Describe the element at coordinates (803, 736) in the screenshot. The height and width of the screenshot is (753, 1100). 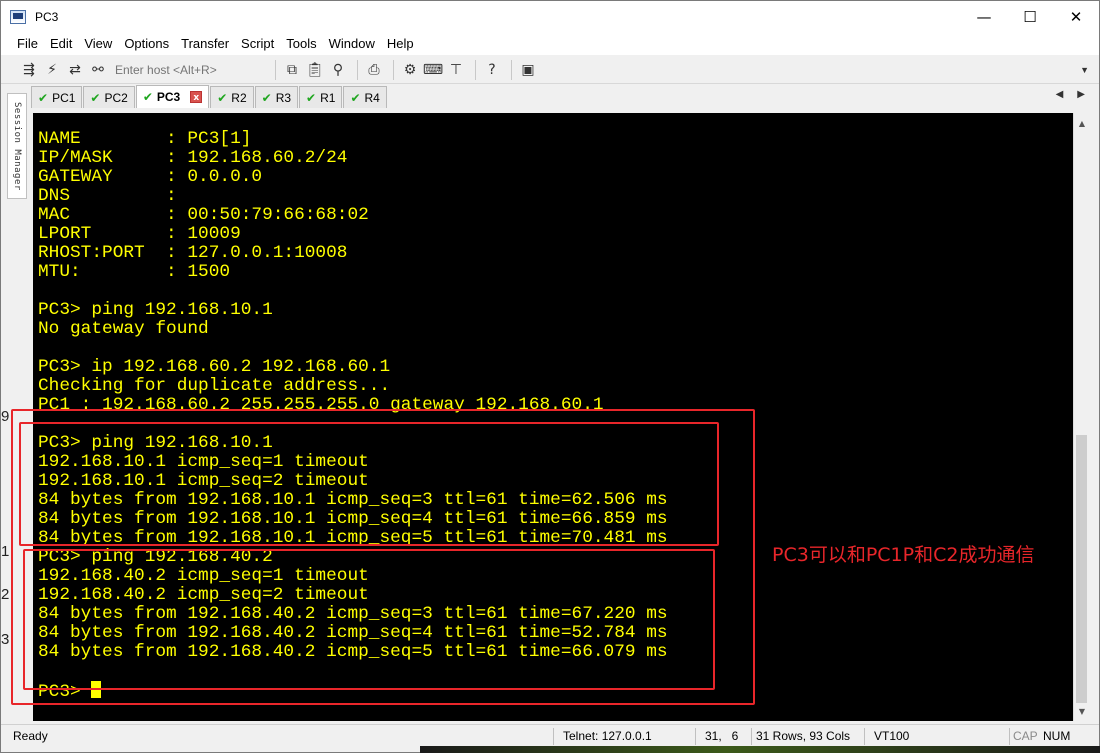
I see `status-size: 31 Rows, 93 Cols` at that location.